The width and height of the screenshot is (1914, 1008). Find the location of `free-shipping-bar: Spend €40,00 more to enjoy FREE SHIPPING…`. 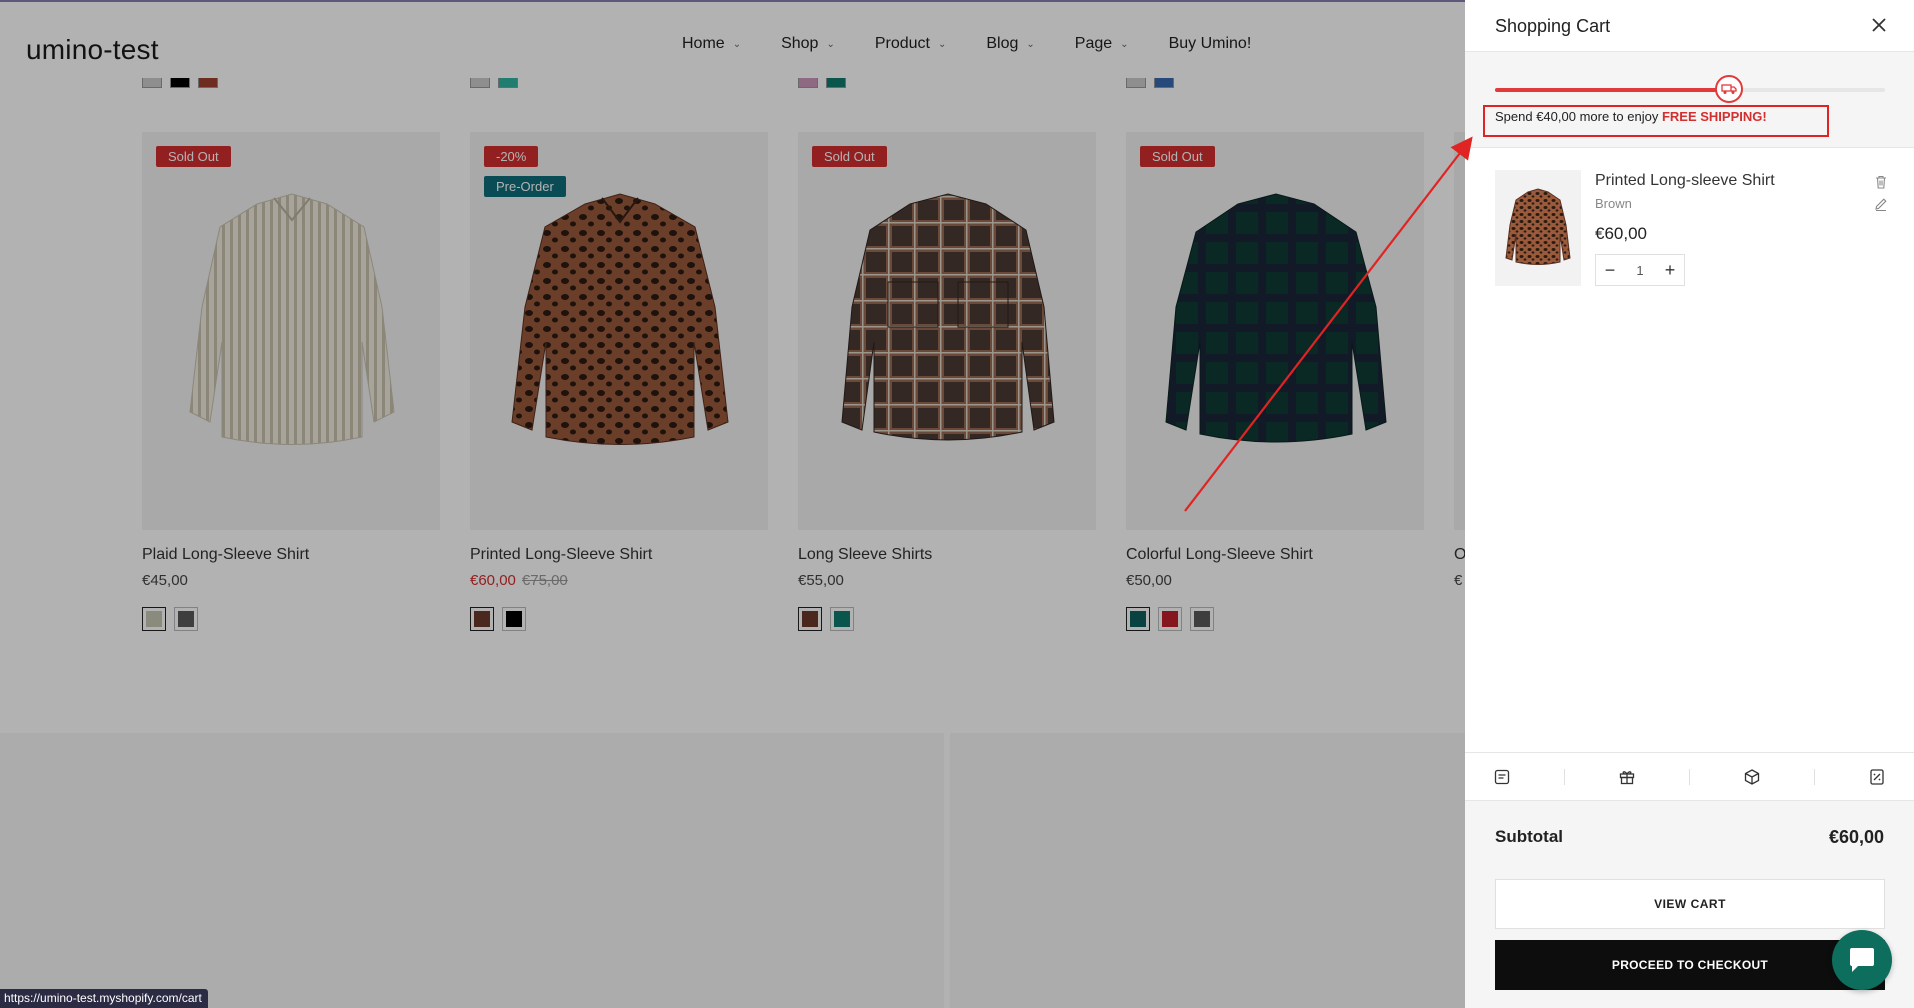

free-shipping-bar: Spend €40,00 more to enjoy FREE SHIPPING… is located at coordinates (1689, 100).